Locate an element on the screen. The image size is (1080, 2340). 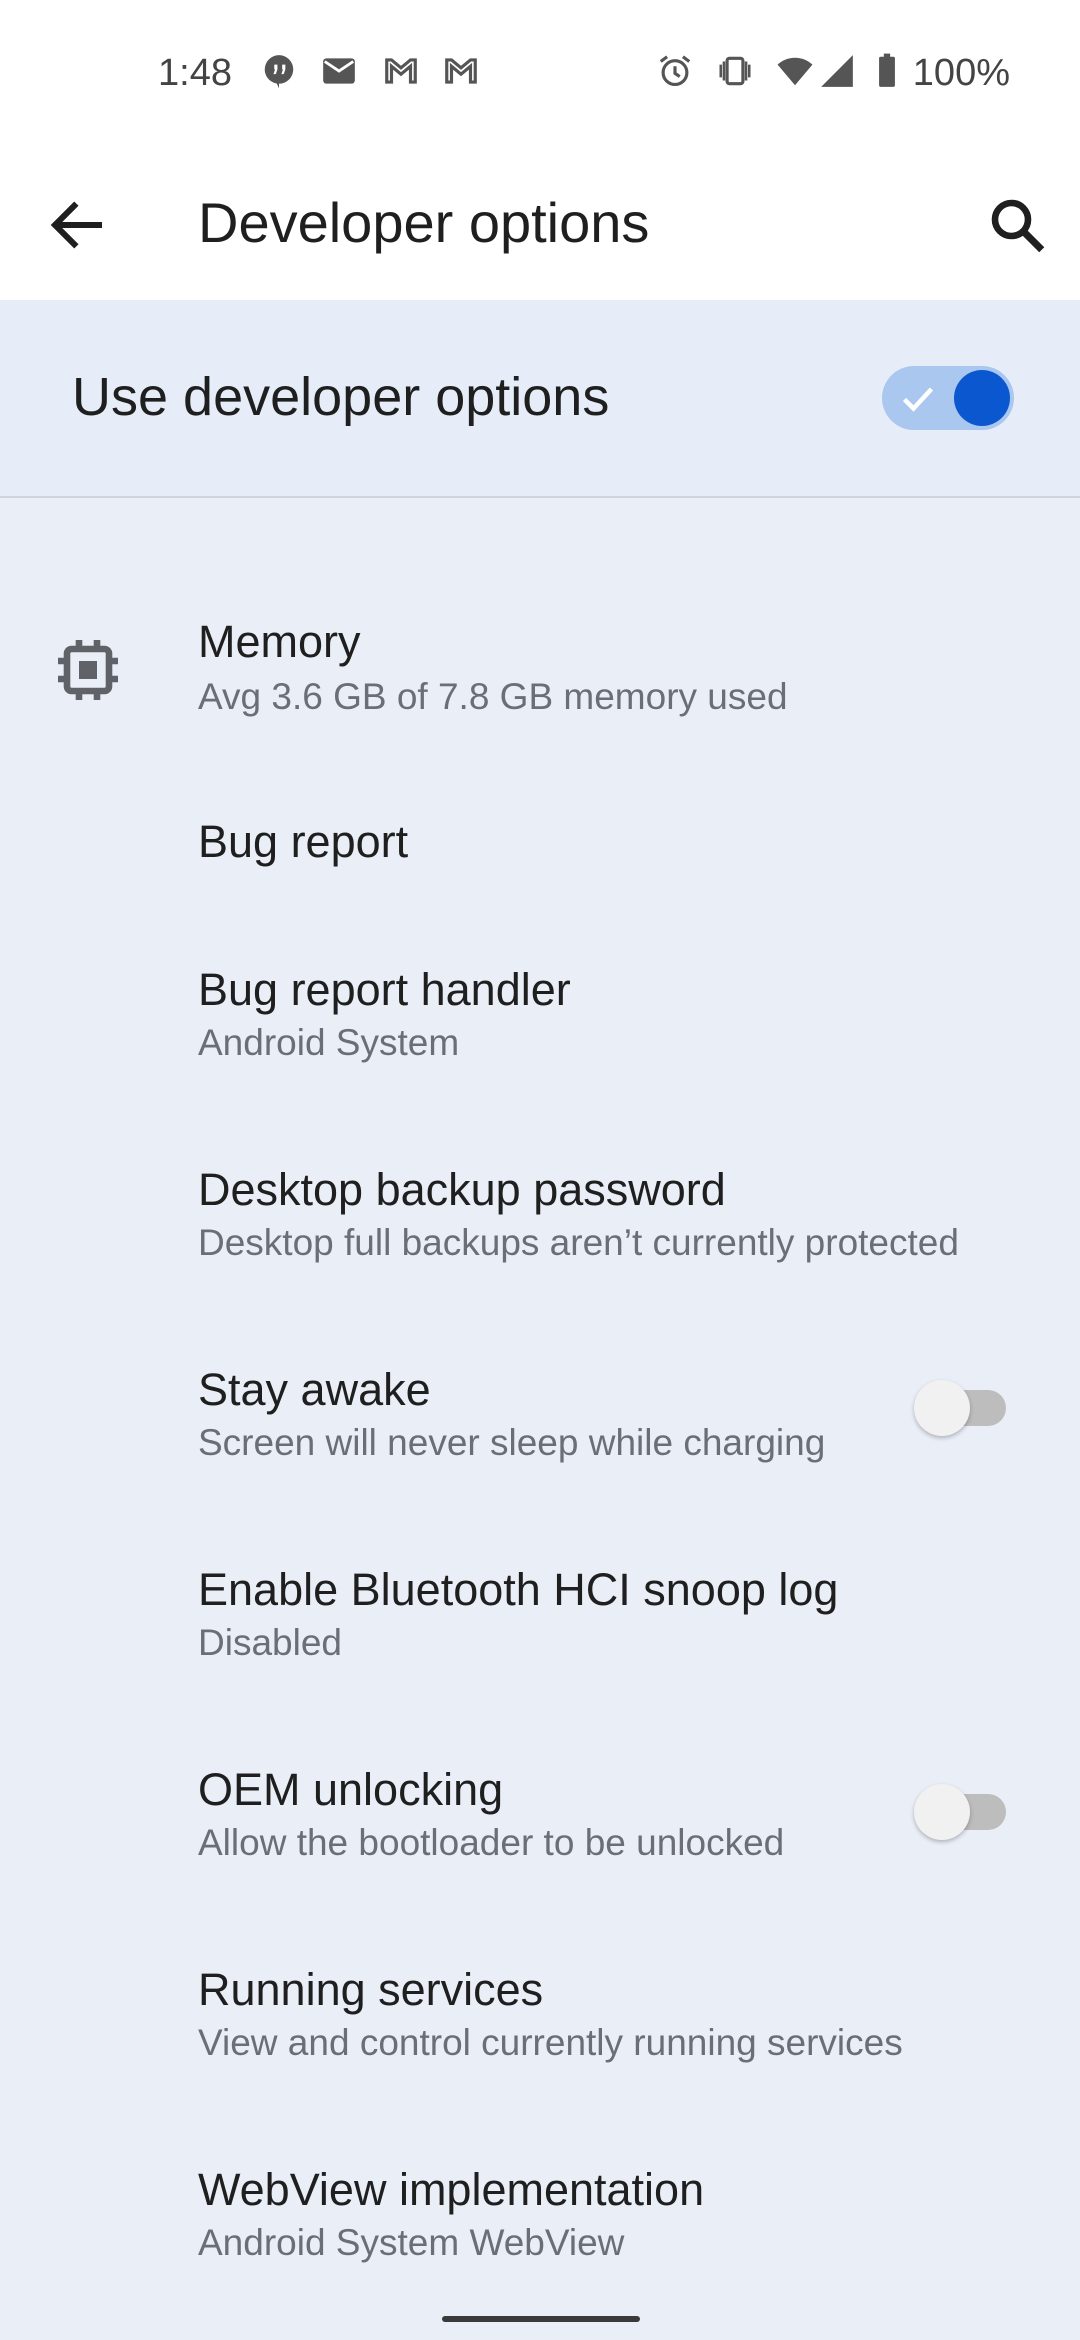
signal-icon is located at coordinates (837, 71).